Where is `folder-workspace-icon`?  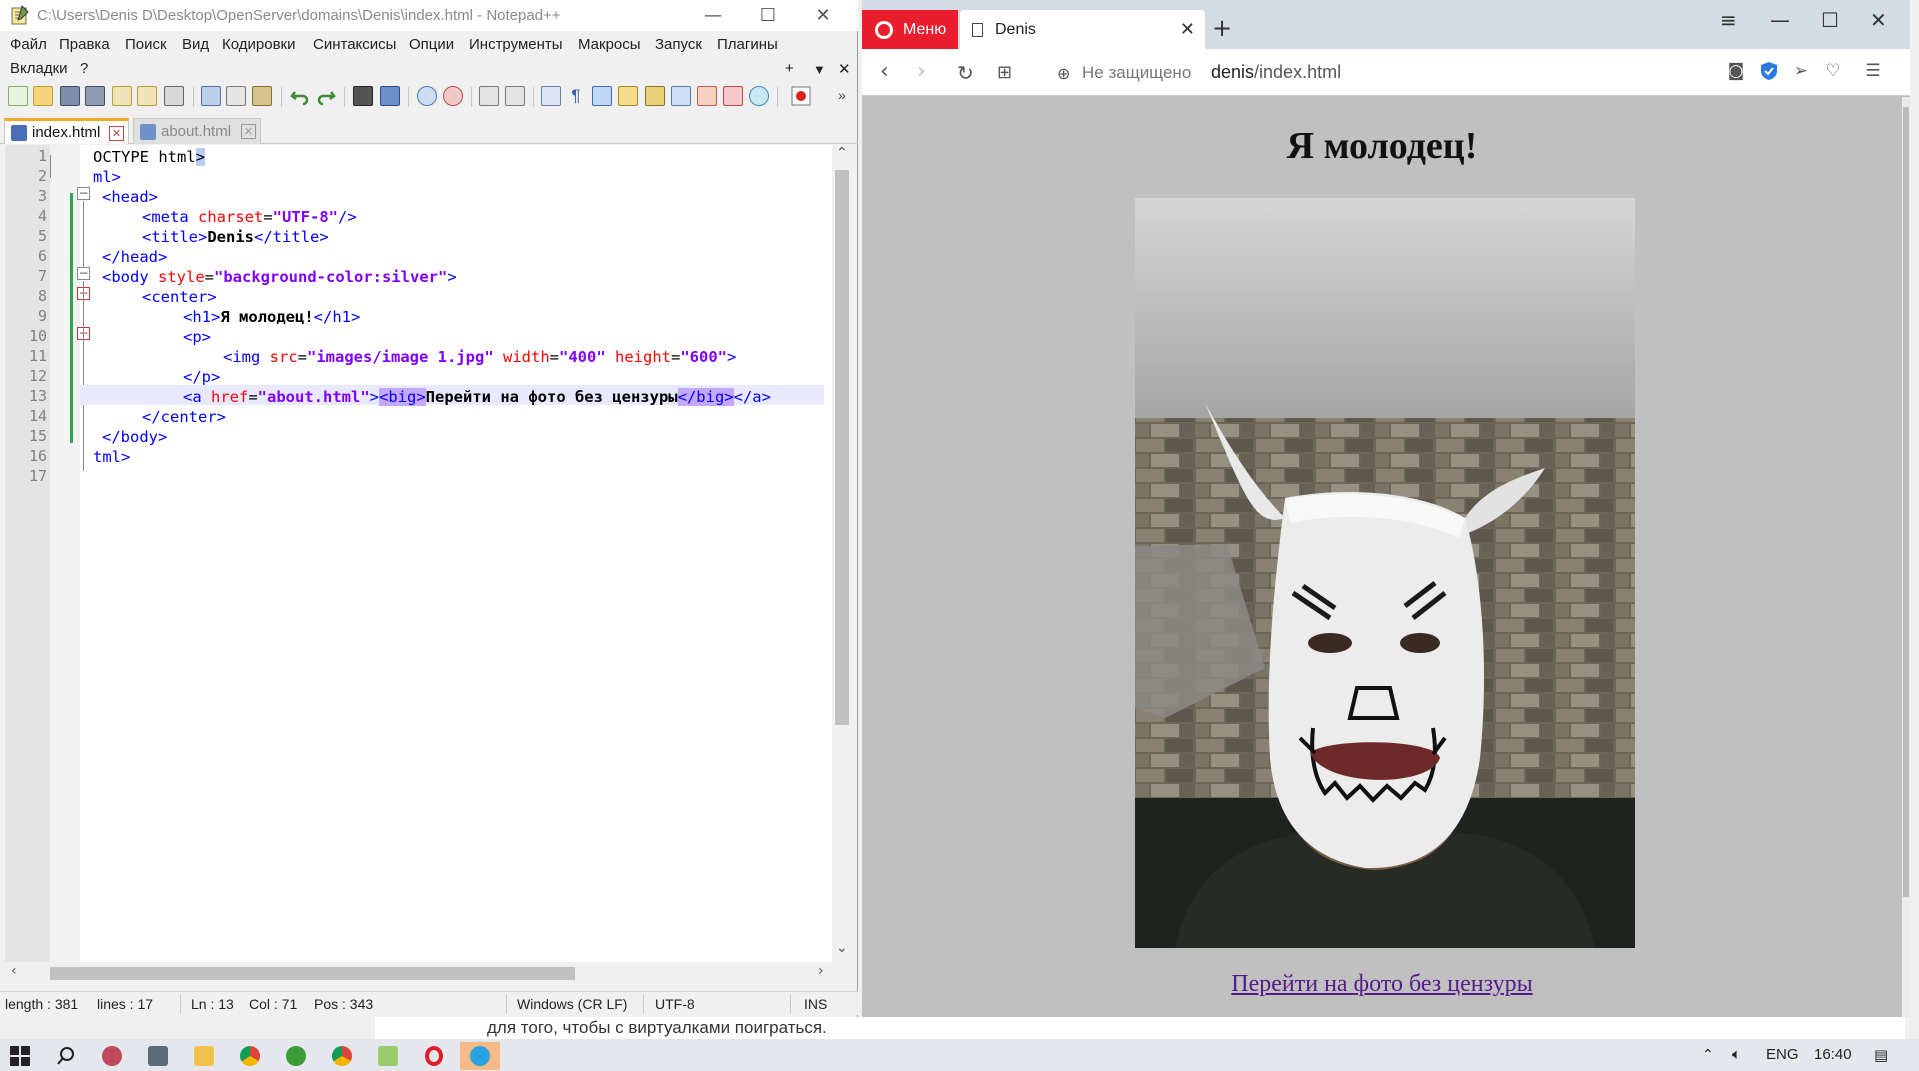 folder-workspace-icon is located at coordinates (707, 96).